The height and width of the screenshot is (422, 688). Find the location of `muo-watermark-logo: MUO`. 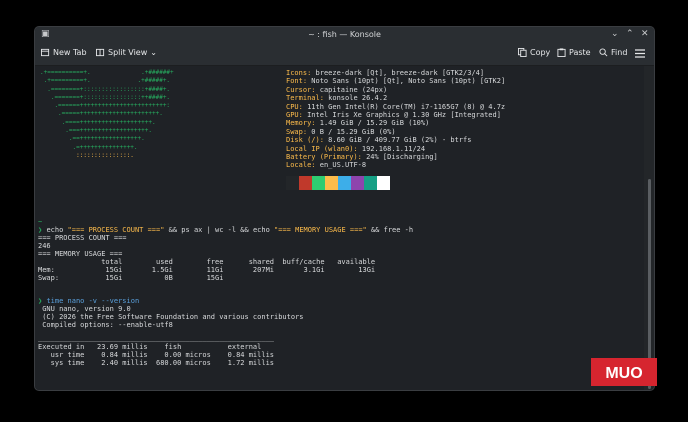

muo-watermark-logo: MUO is located at coordinates (624, 372).